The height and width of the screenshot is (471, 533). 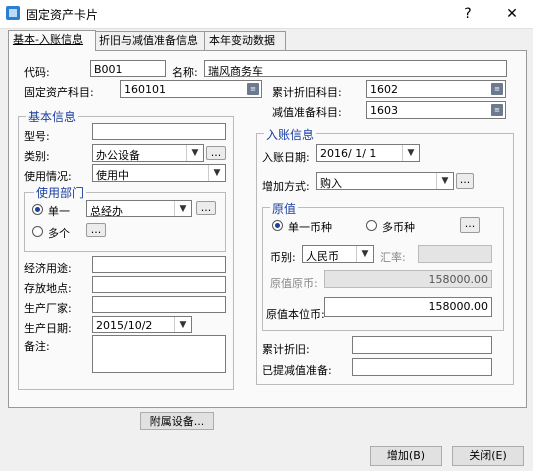 What do you see at coordinates (512, 14) in the screenshot?
I see `close-window-button: ✕` at bounding box center [512, 14].